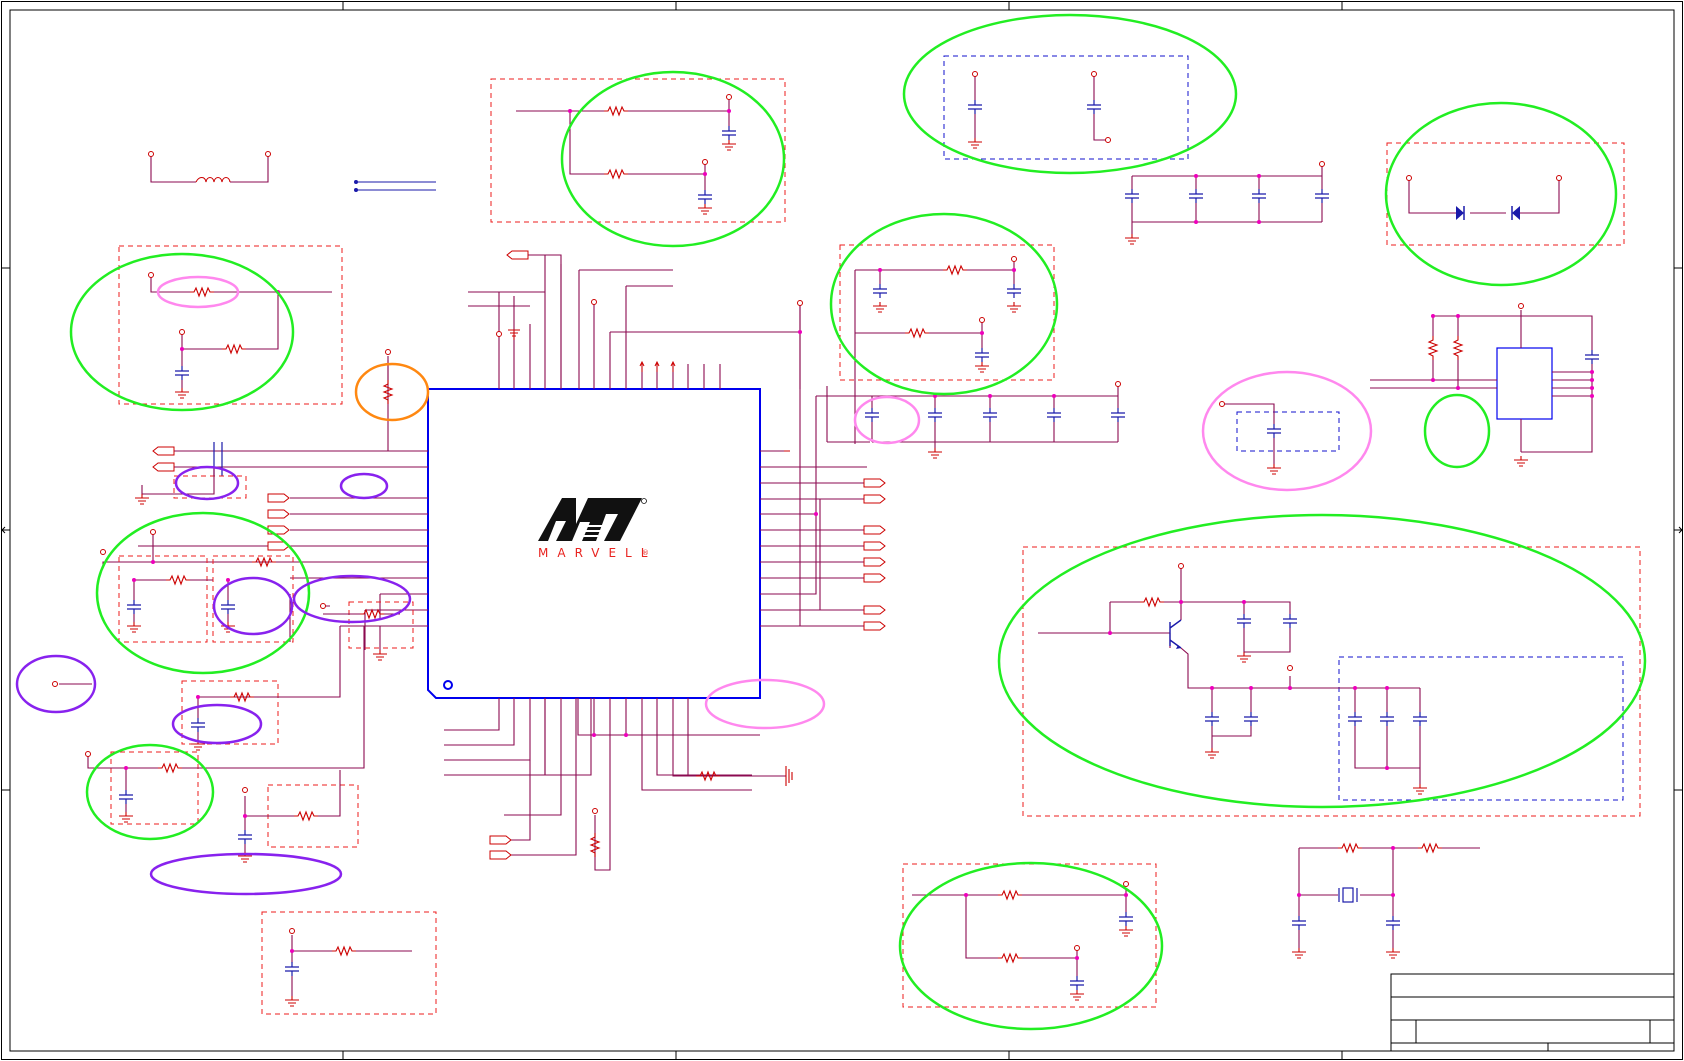 This screenshot has width=1684, height=1061. What do you see at coordinates (1031, 946) in the screenshot?
I see `highlight-ring-rc-bottom-center` at bounding box center [1031, 946].